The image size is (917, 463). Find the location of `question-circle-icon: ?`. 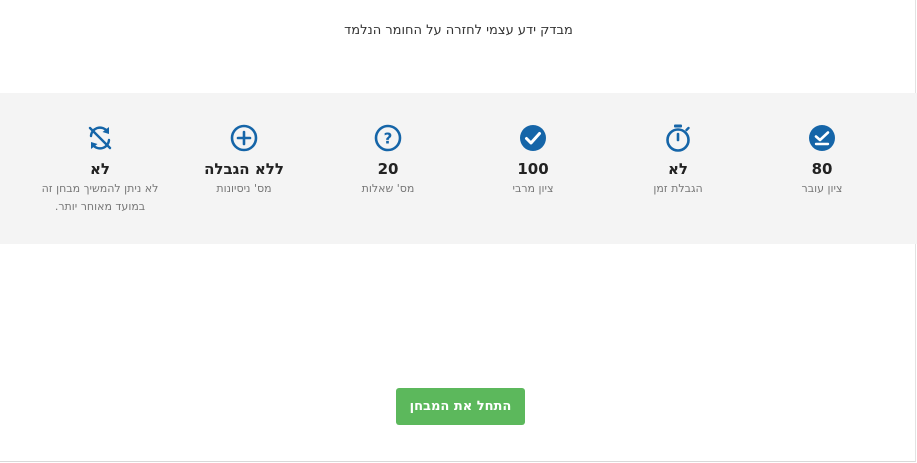

question-circle-icon: ? is located at coordinates (388, 138).